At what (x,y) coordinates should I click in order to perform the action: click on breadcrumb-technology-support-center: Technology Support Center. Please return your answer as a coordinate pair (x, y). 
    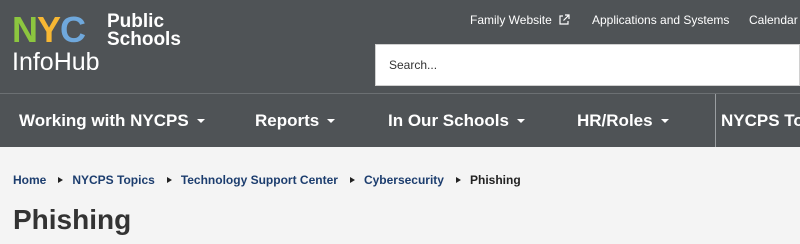
    Looking at the image, I should click on (259, 180).